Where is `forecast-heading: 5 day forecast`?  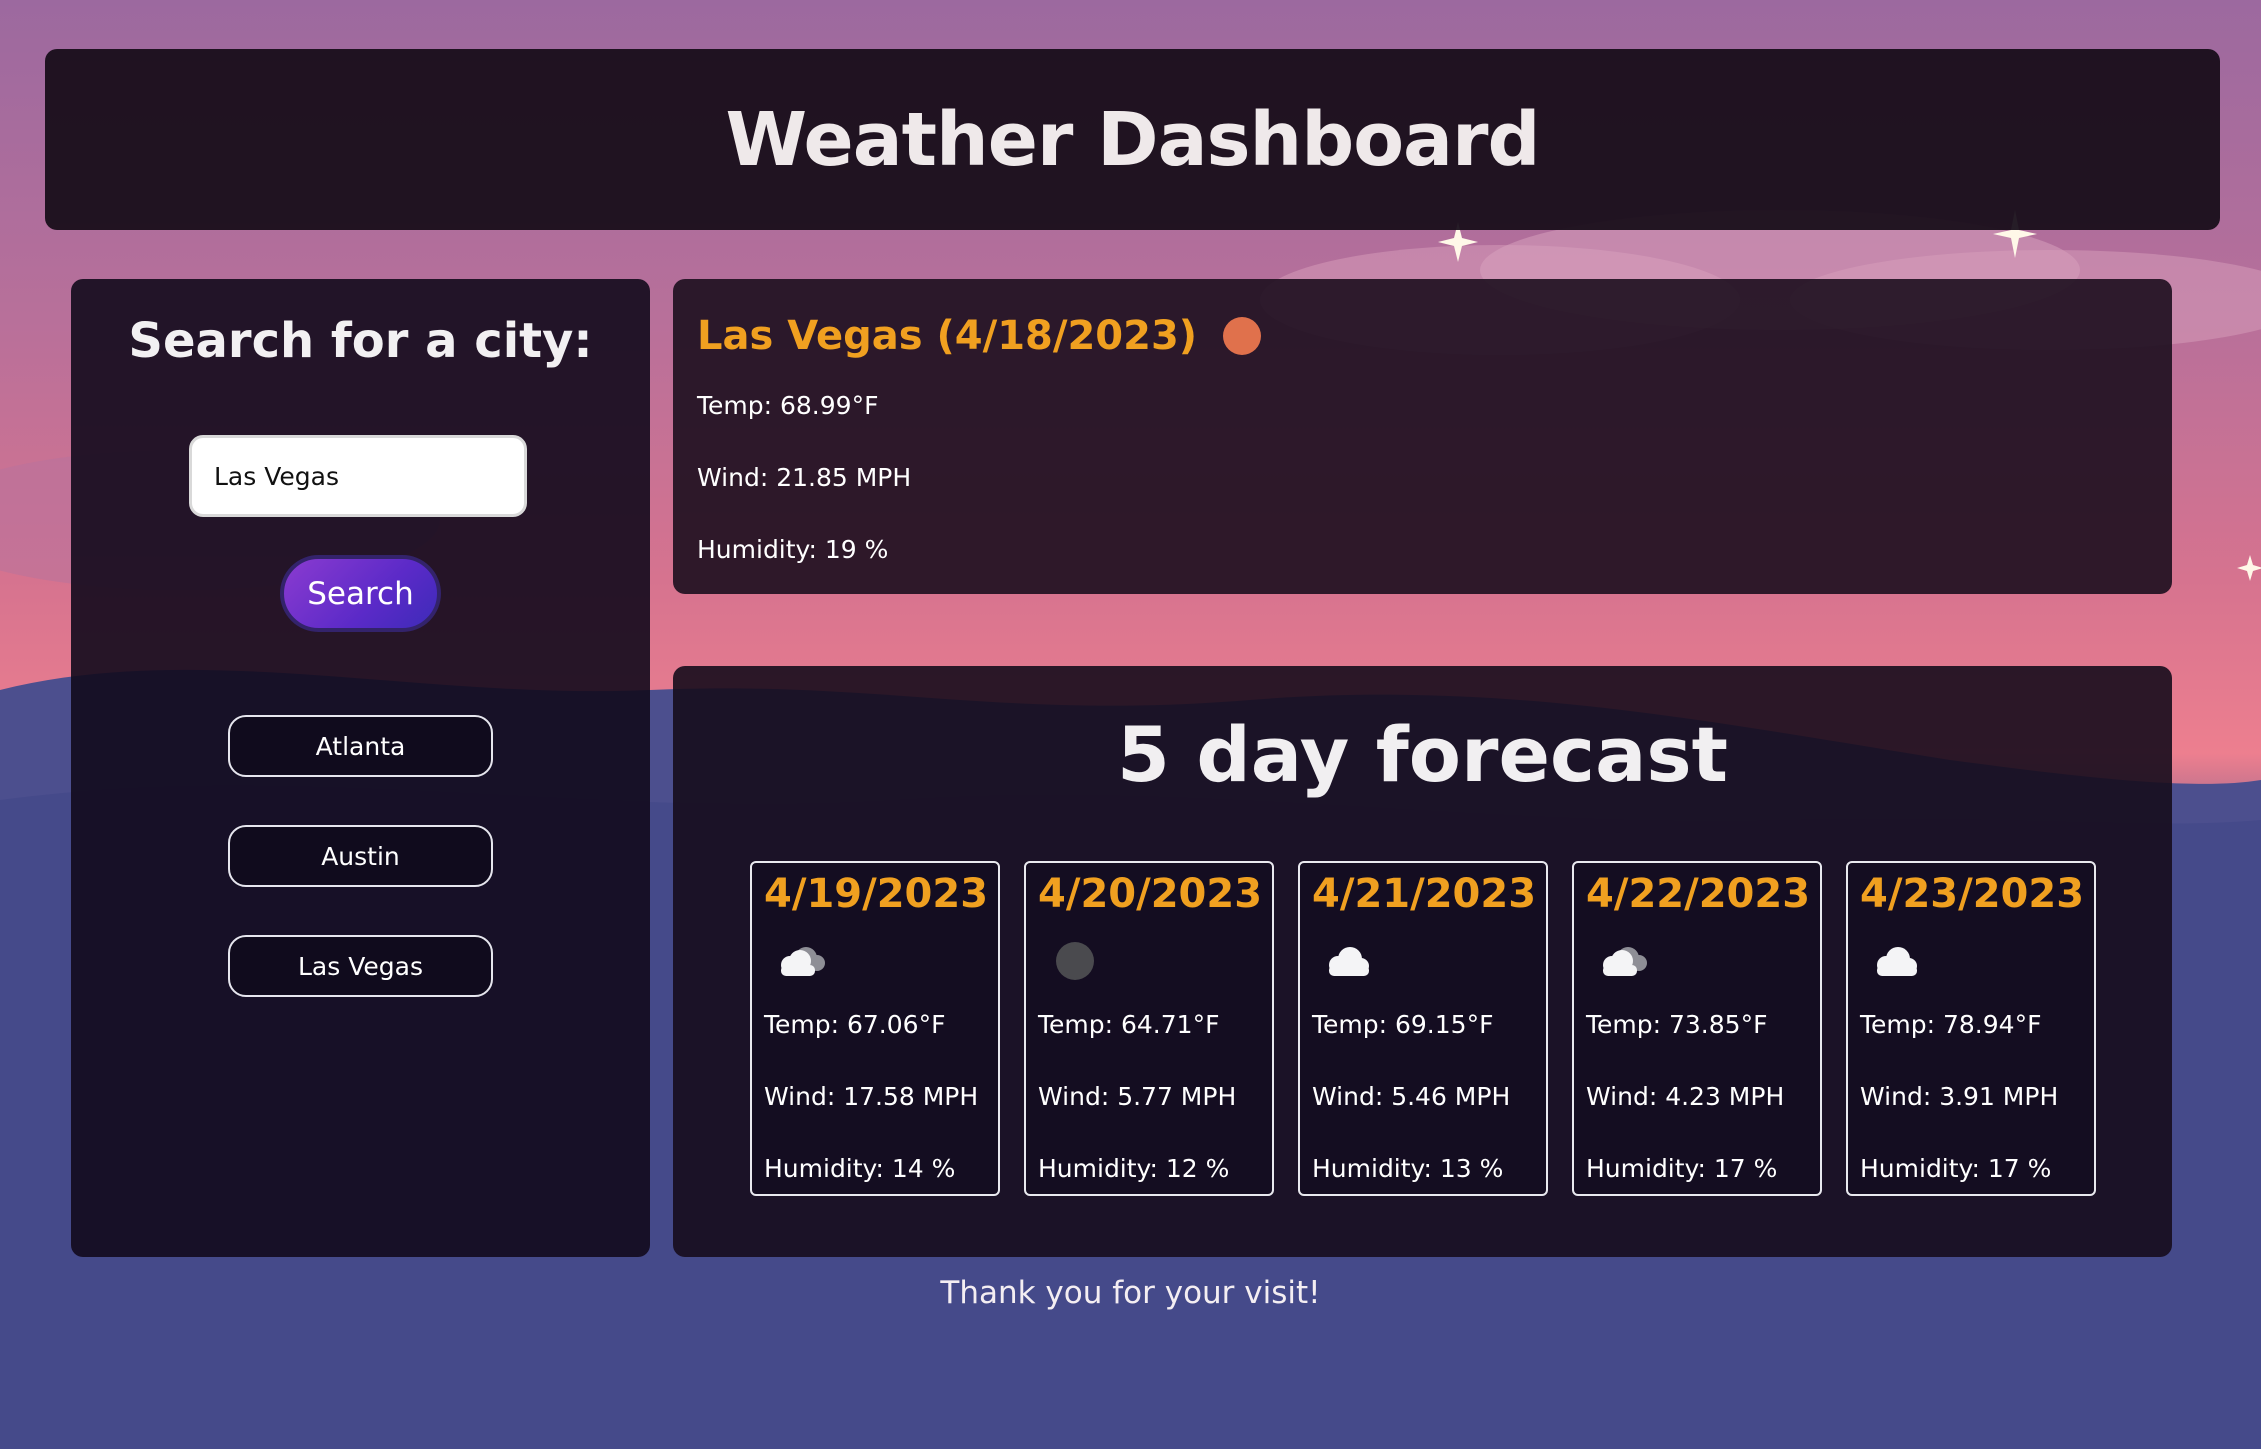 forecast-heading: 5 day forecast is located at coordinates (1422, 754).